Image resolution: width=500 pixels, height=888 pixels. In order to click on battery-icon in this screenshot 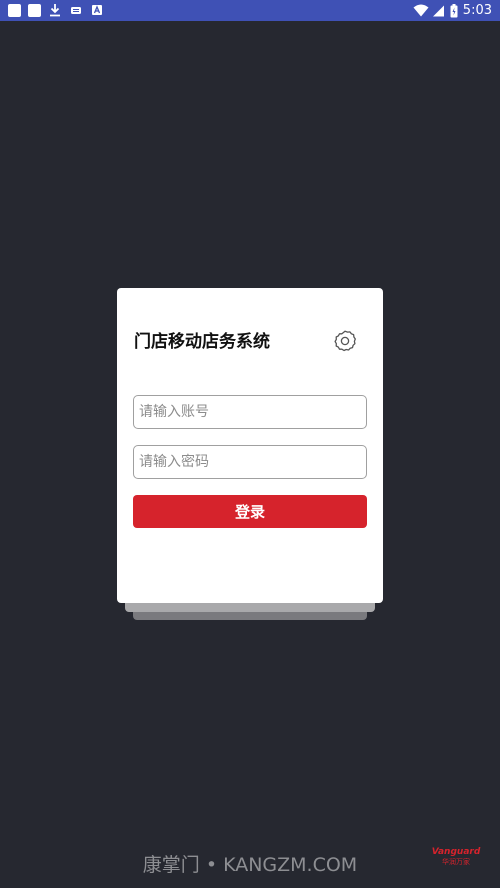, I will do `click(454, 10)`.